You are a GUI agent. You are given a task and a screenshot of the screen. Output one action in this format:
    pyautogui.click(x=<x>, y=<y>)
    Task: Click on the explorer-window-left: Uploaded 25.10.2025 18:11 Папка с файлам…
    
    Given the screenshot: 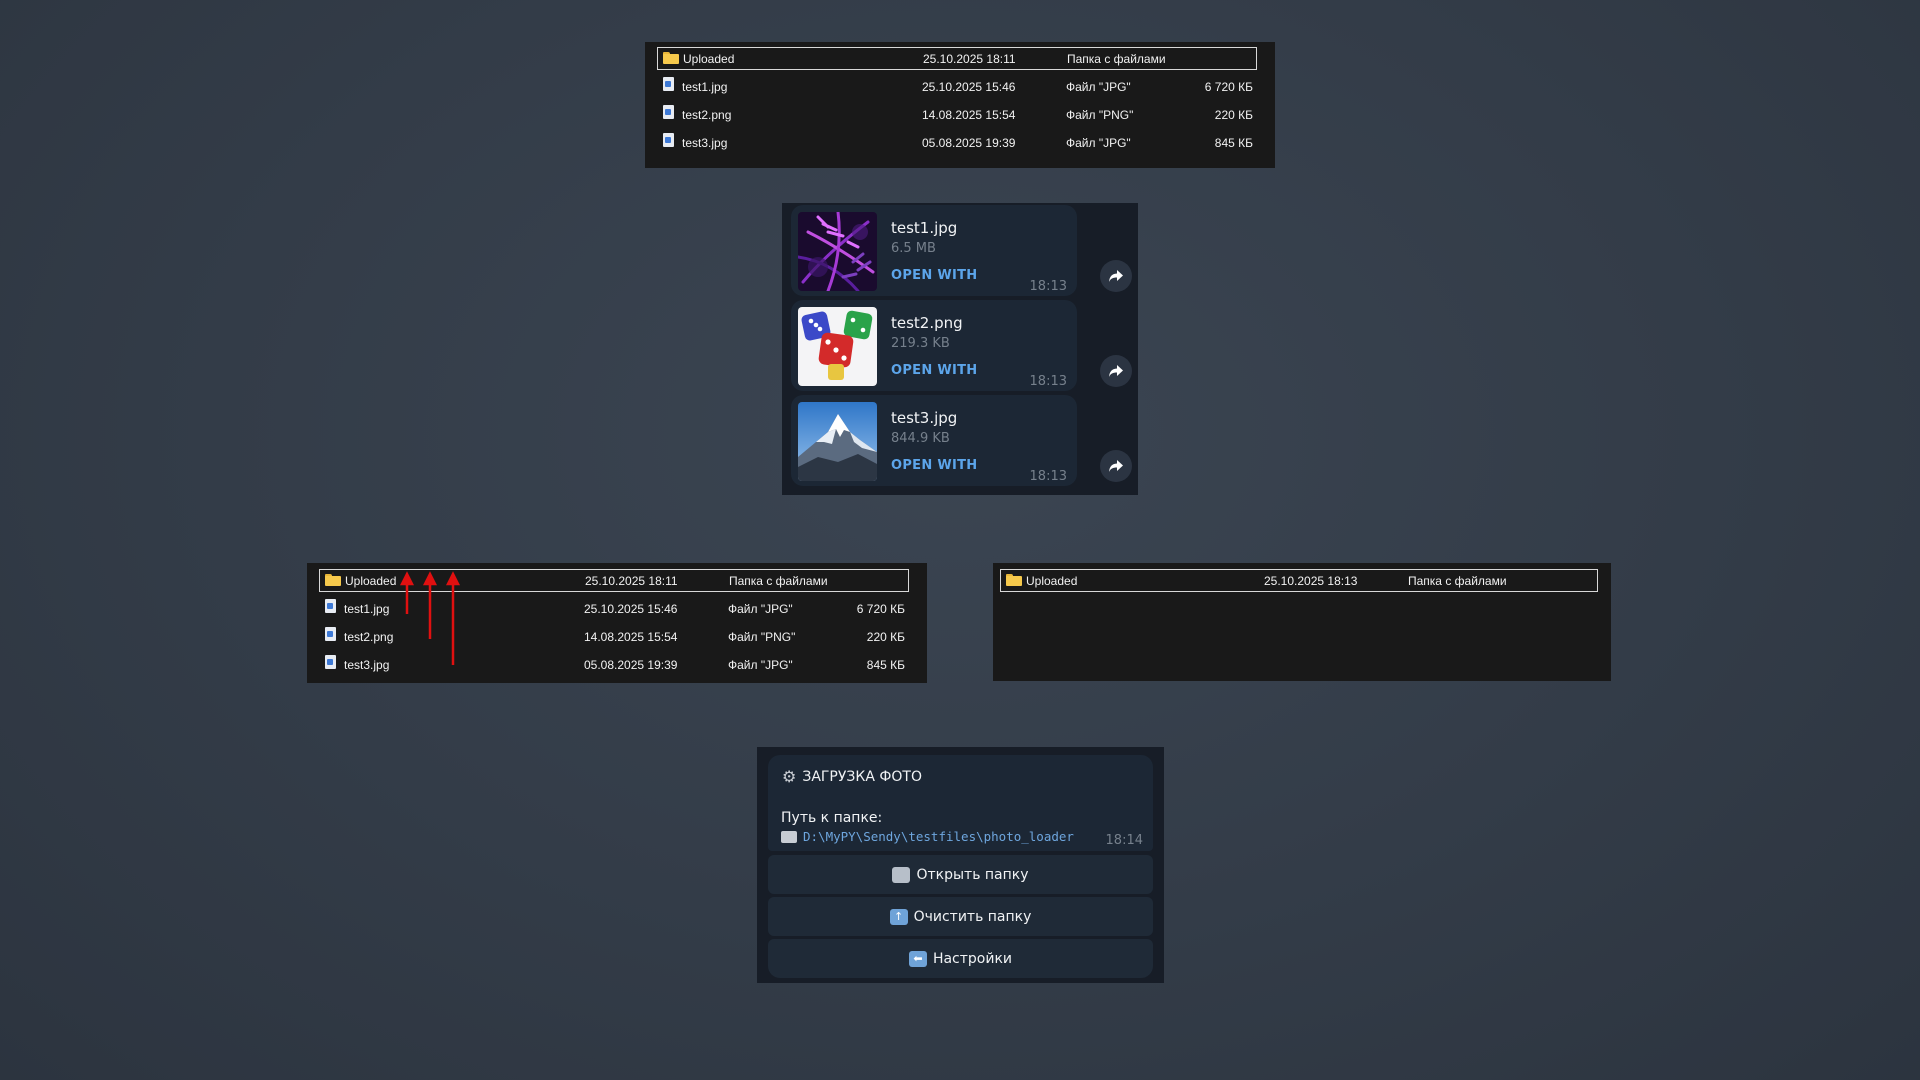 What is the action you would take?
    pyautogui.click(x=617, y=623)
    